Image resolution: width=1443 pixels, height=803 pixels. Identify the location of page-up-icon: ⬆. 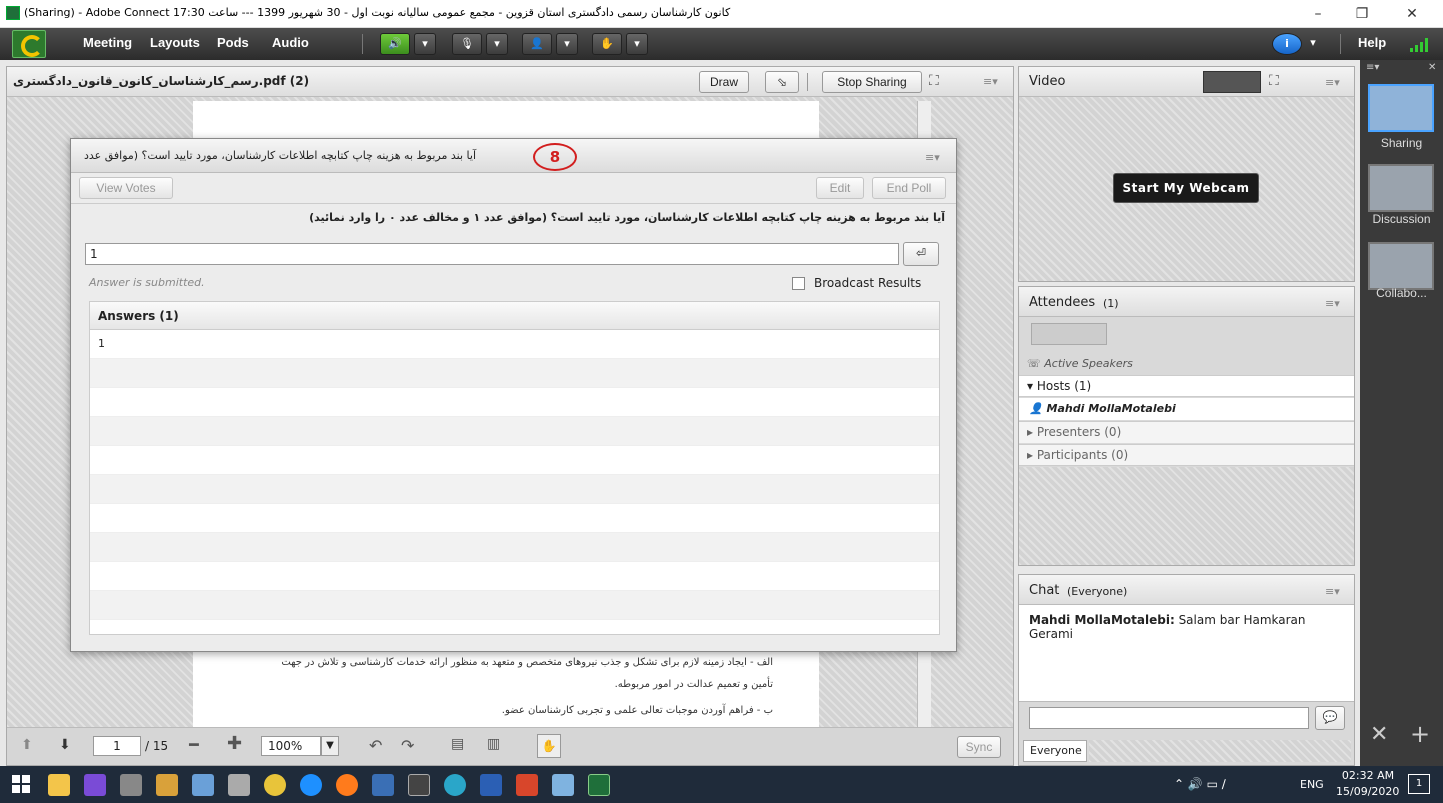
(27, 745).